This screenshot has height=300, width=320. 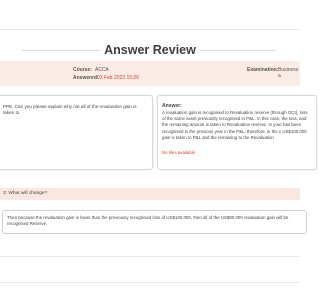 I want to click on answer-heading: Answer:, so click(x=172, y=106).